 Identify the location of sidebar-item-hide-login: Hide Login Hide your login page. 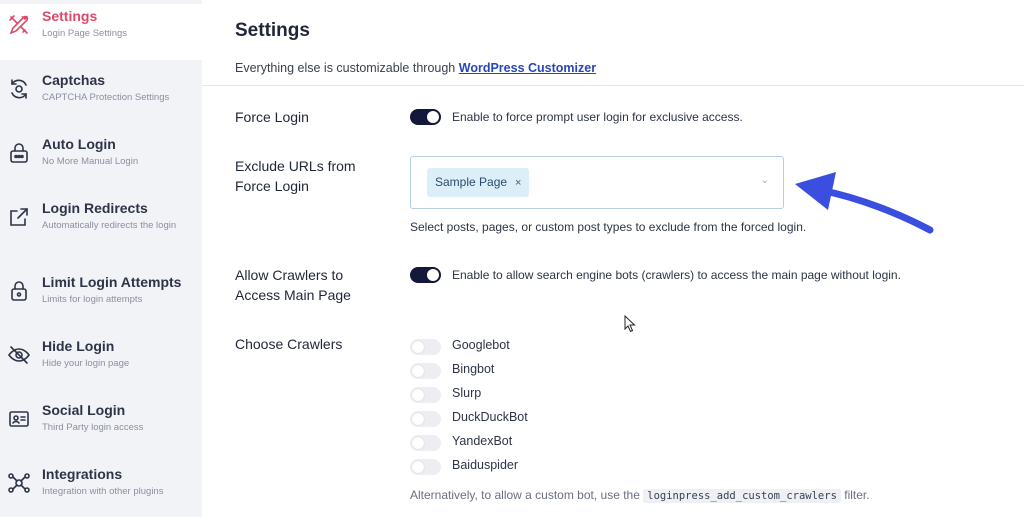
(101, 362).